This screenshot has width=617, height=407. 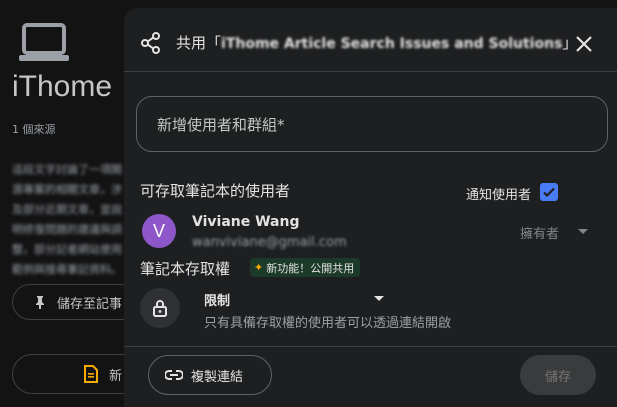 What do you see at coordinates (116, 376) in the screenshot?
I see `new-note-label: 新` at bounding box center [116, 376].